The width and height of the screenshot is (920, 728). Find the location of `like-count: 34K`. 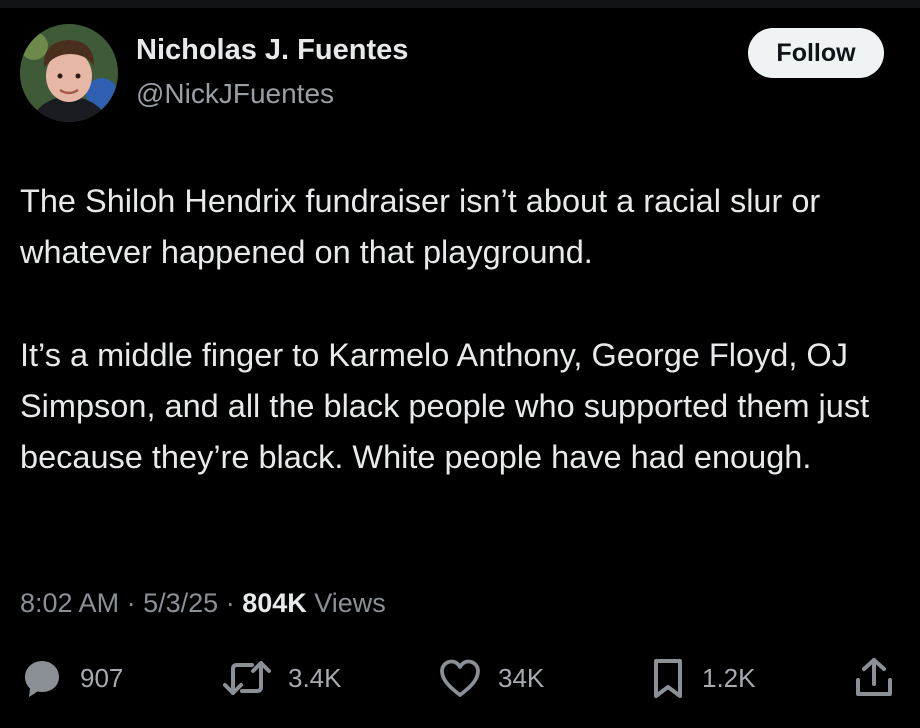

like-count: 34K is located at coordinates (521, 677).